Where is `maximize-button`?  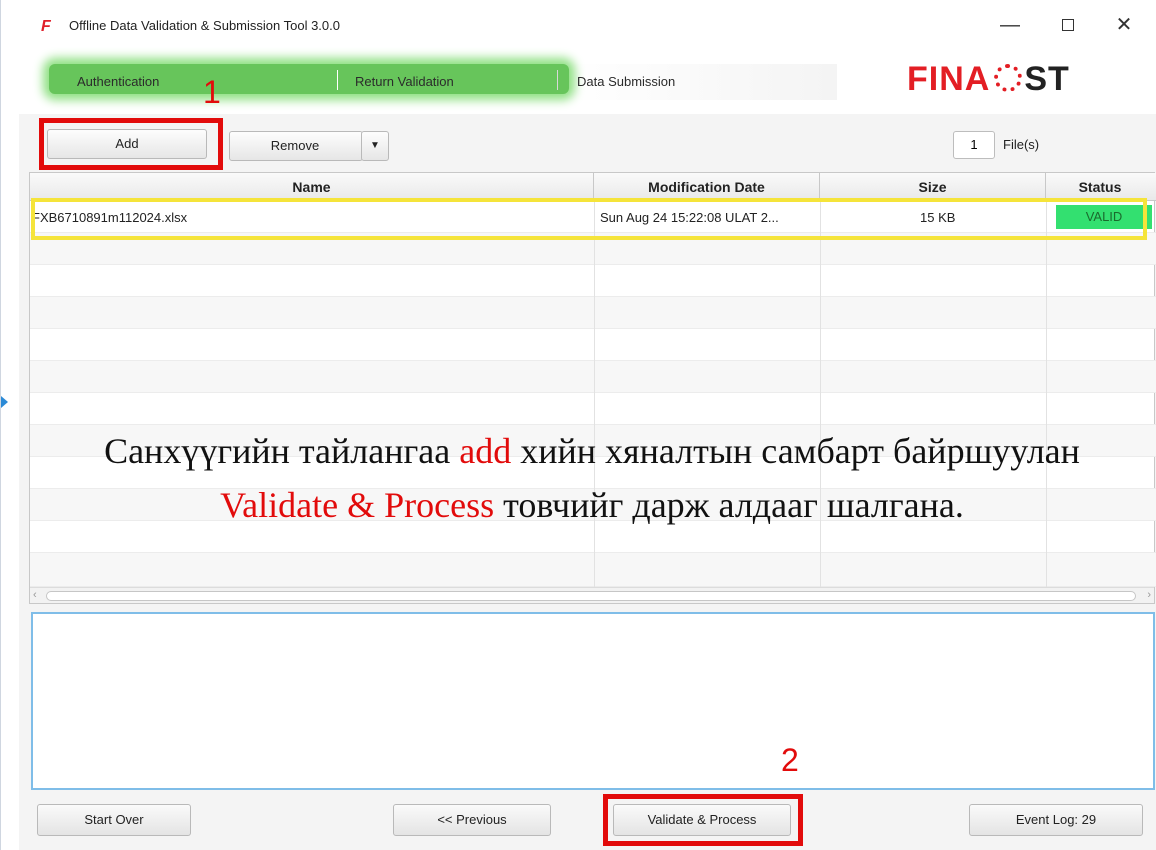
maximize-button is located at coordinates (1068, 25).